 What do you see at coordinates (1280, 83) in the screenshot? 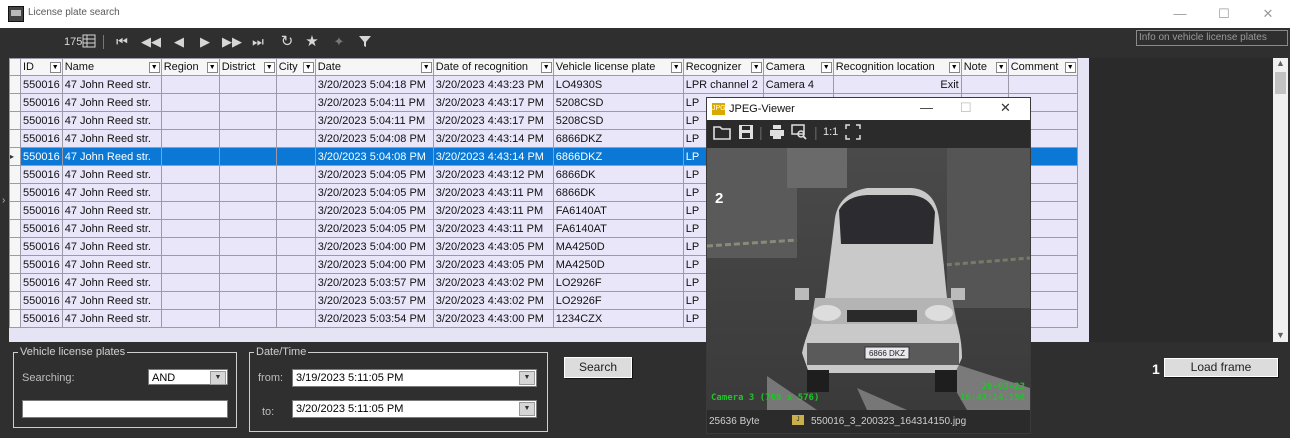
I see `scroll-thumb` at bounding box center [1280, 83].